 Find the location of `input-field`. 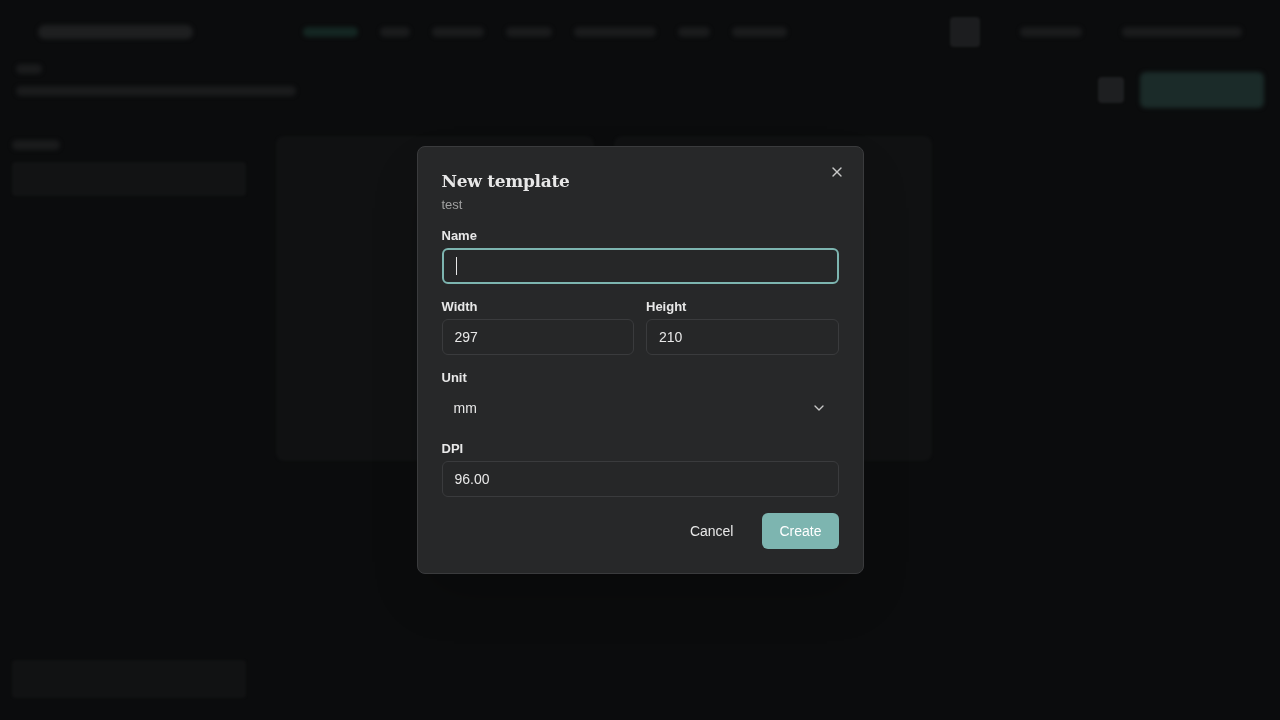

input-field is located at coordinates (640, 266).